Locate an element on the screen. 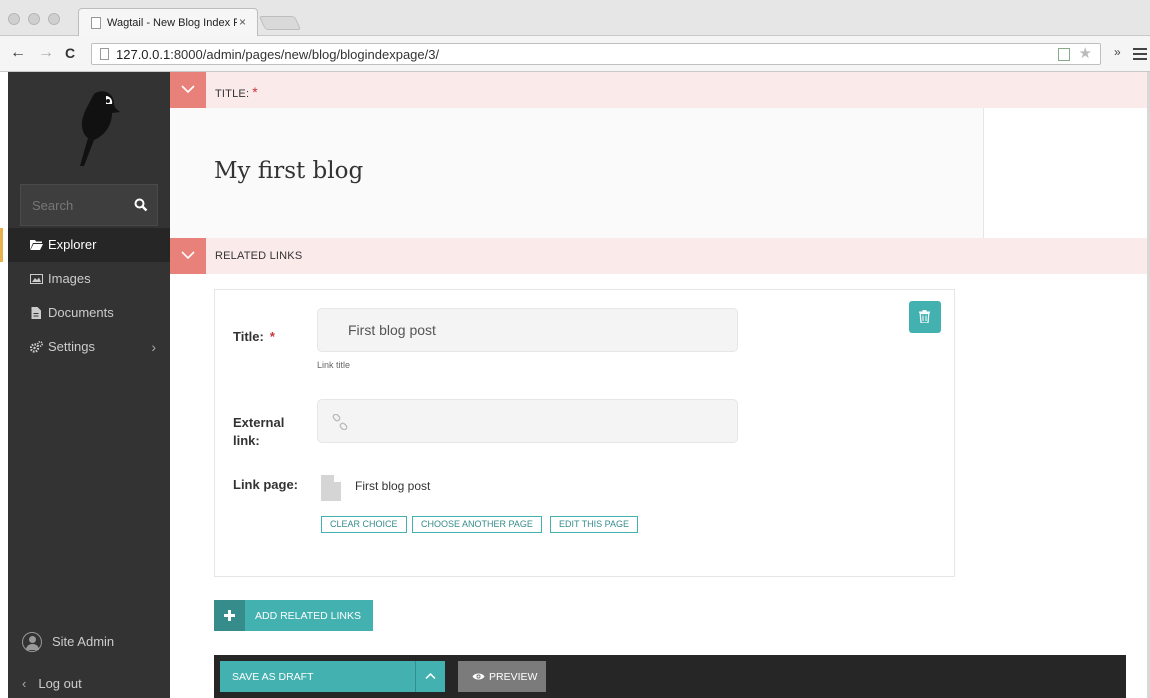  new-tab-button is located at coordinates (280, 23).